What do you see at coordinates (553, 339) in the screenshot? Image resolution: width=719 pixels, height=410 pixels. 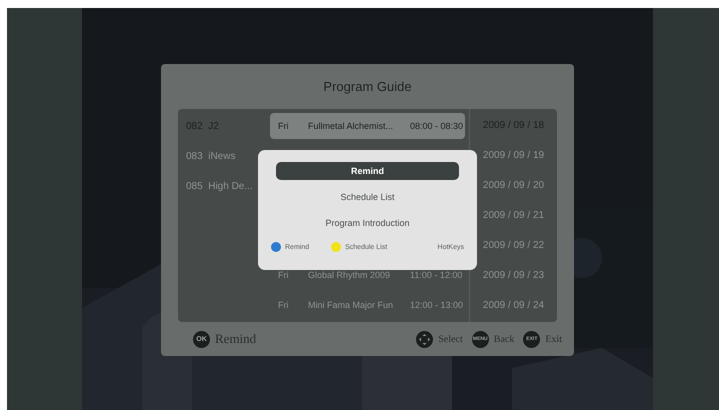 I see `key-hint-label: Exit` at bounding box center [553, 339].